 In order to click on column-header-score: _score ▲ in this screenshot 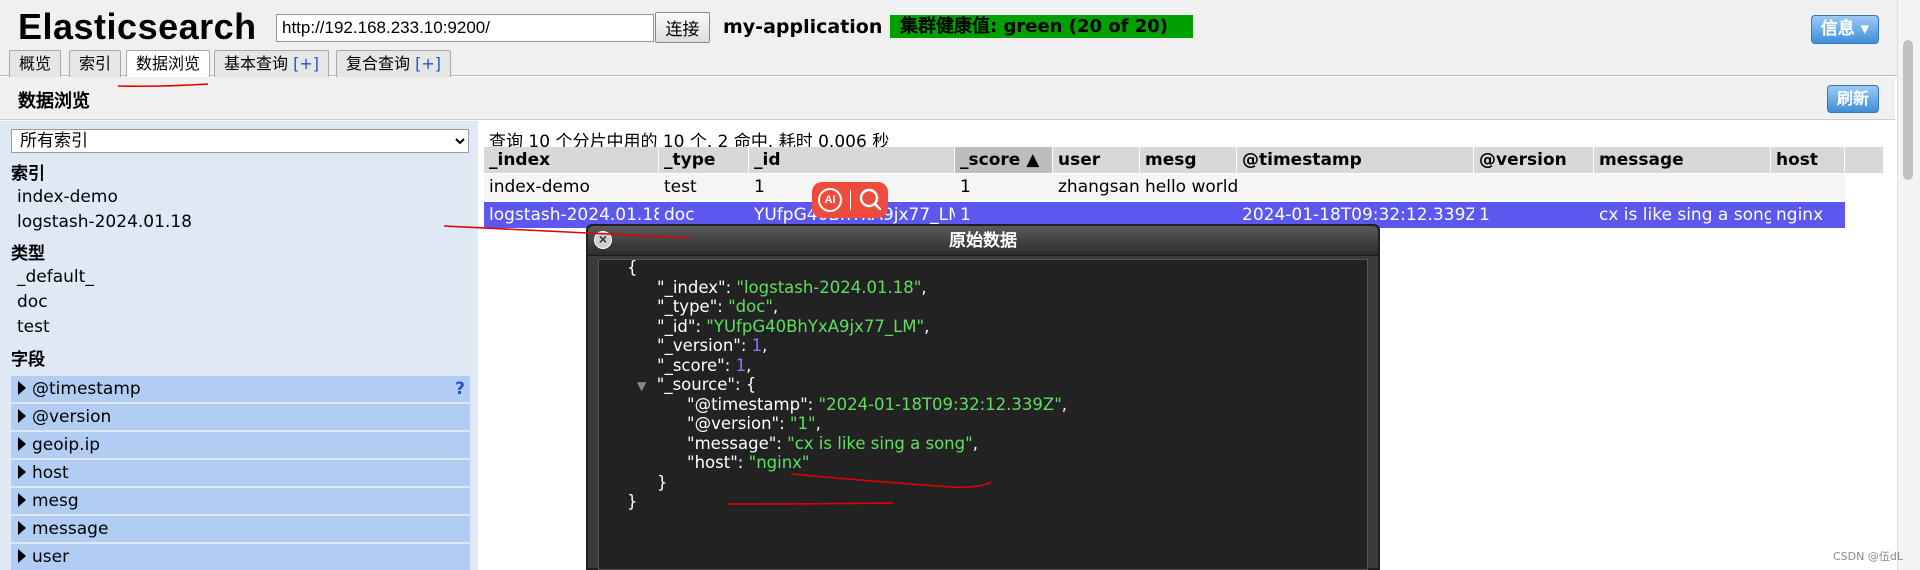, I will do `click(1004, 160)`.